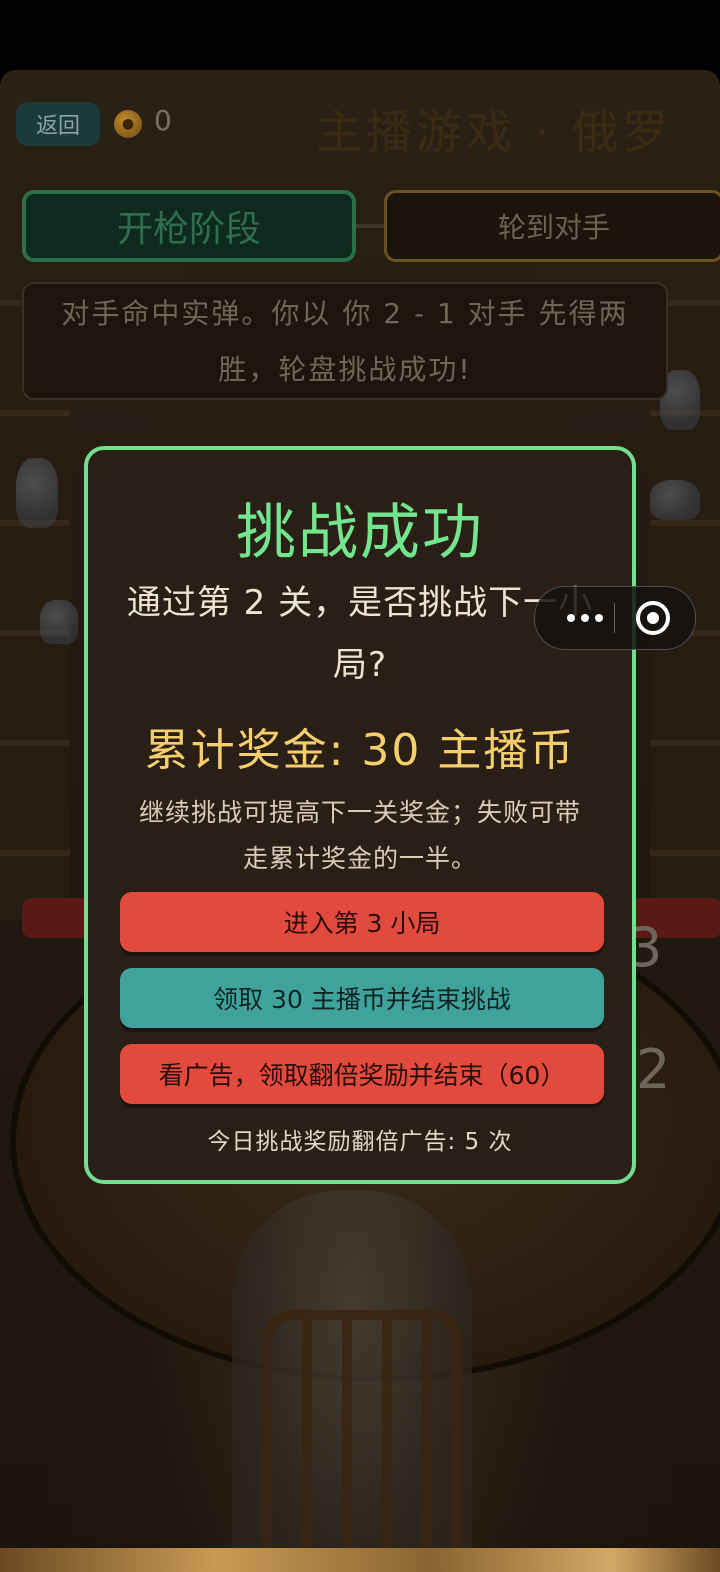 This screenshot has height=1572, width=720. What do you see at coordinates (585, 618) in the screenshot?
I see `more-dots-icon` at bounding box center [585, 618].